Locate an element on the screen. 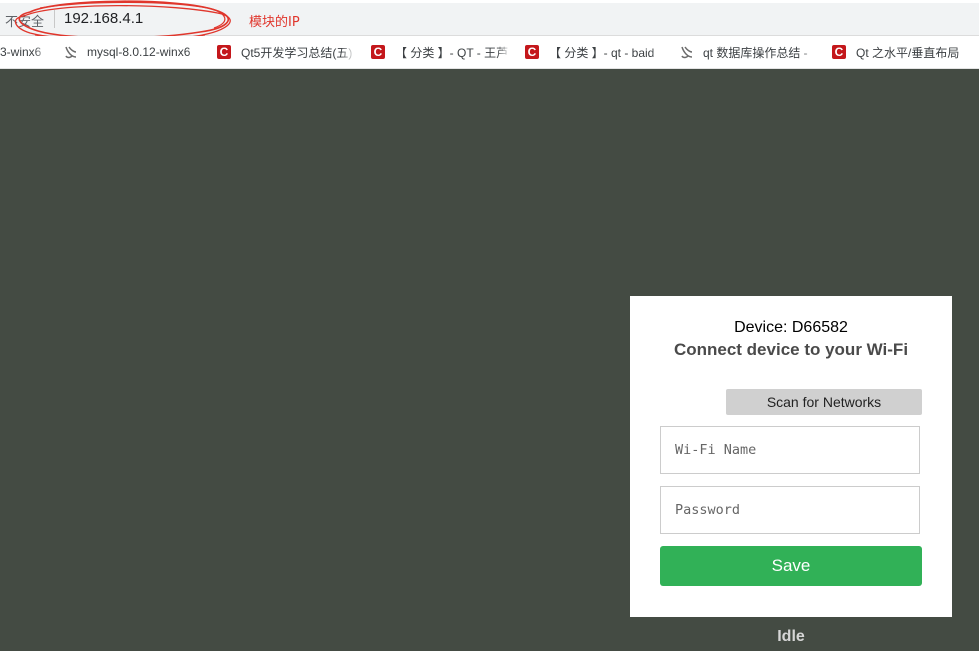  bookmark-label: Qt 之水平/垂直布局 is located at coordinates (908, 52).